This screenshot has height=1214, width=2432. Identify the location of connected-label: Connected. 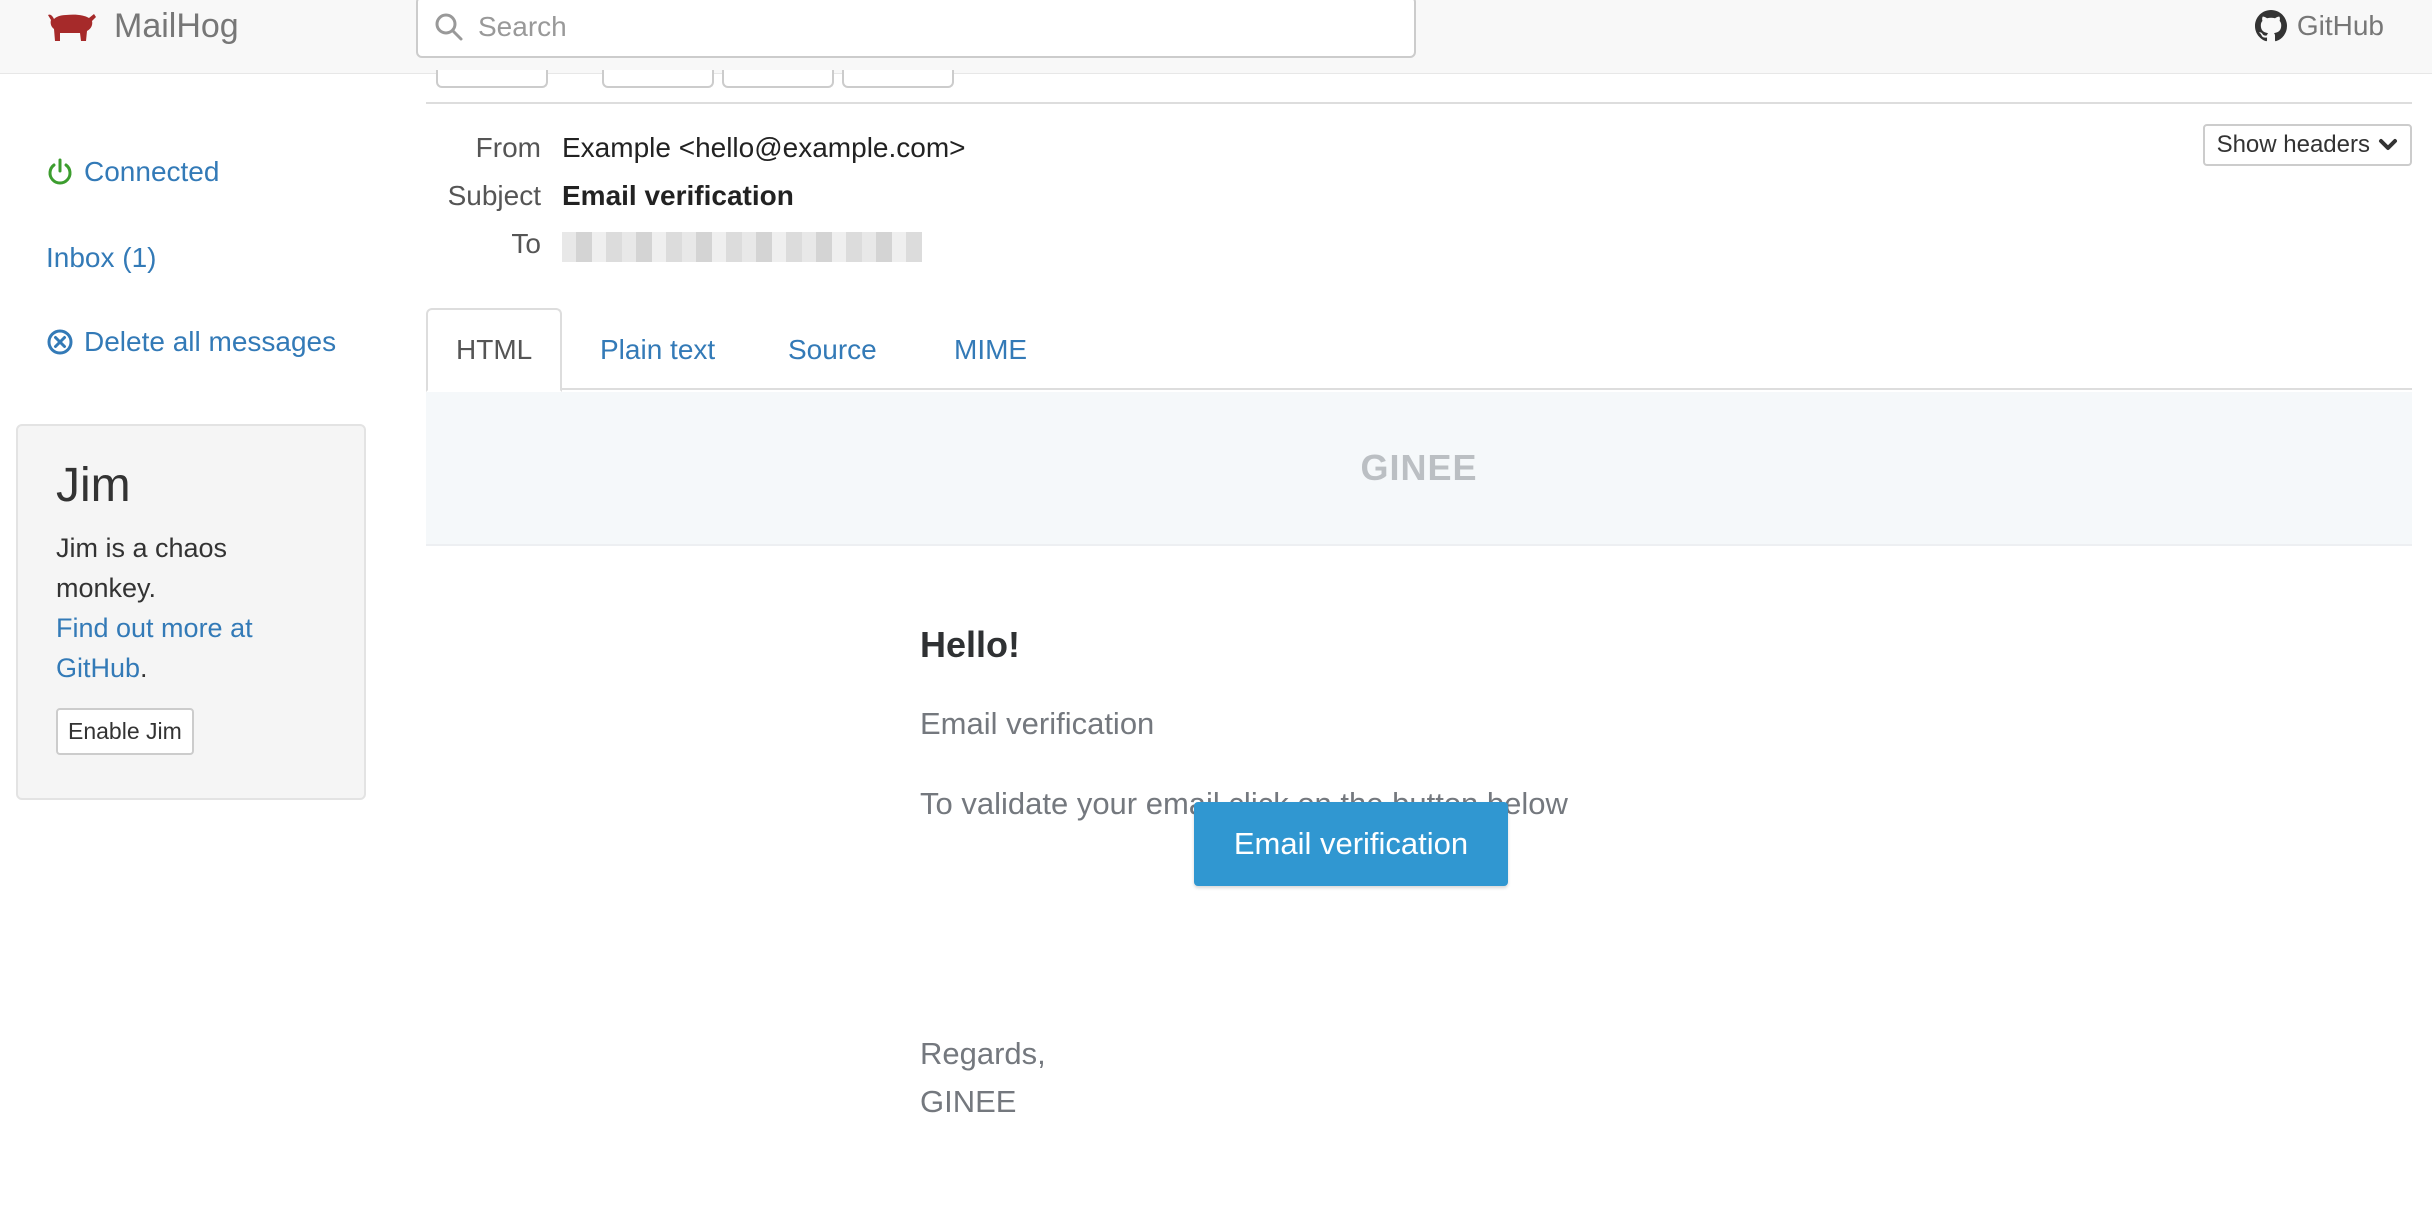
(152, 171).